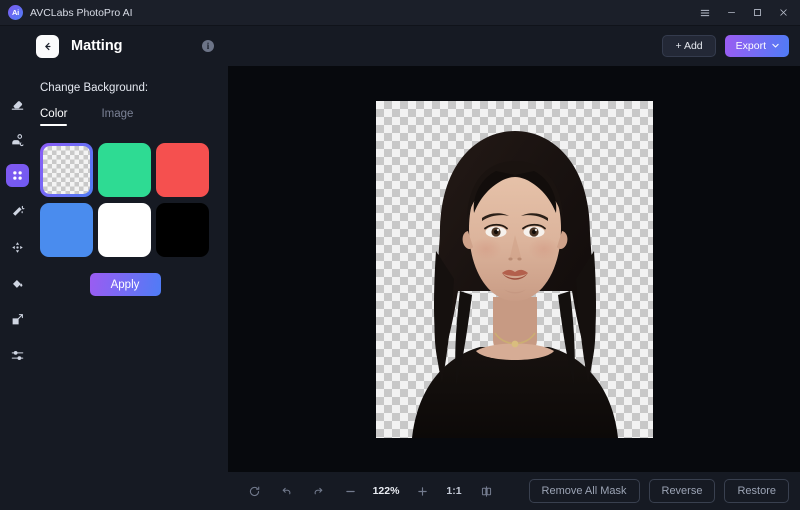  Describe the element at coordinates (370, 491) in the screenshot. I see `zoom-controls: 122% 1:1` at that location.